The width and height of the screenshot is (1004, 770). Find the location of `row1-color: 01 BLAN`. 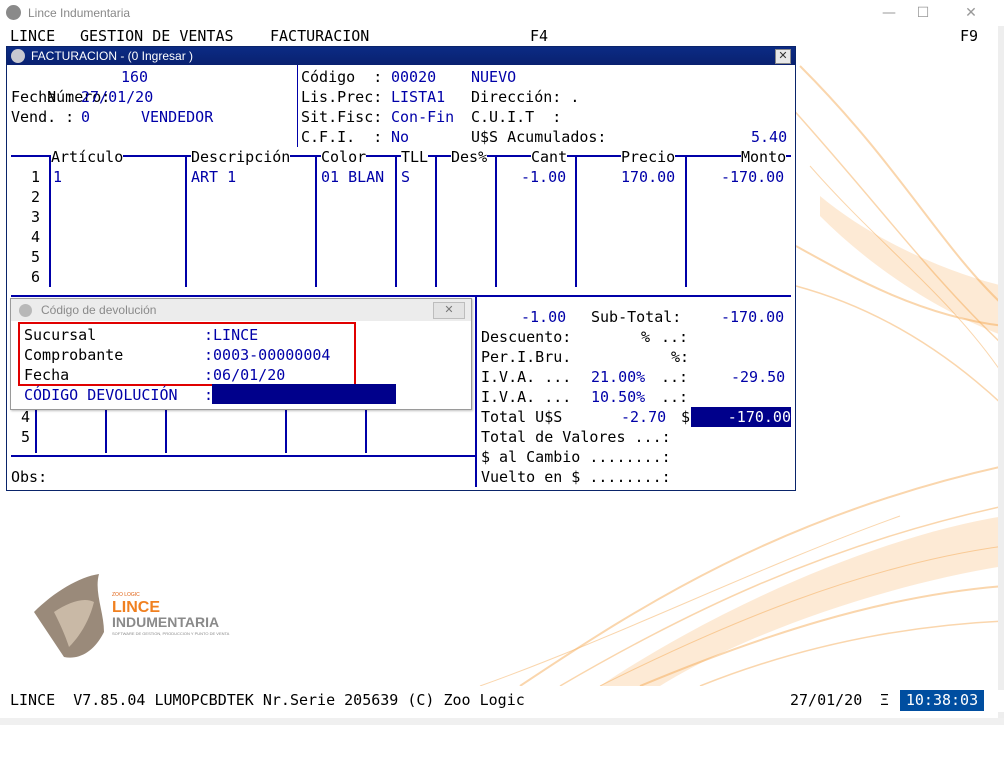

row1-color: 01 BLAN is located at coordinates (352, 177).